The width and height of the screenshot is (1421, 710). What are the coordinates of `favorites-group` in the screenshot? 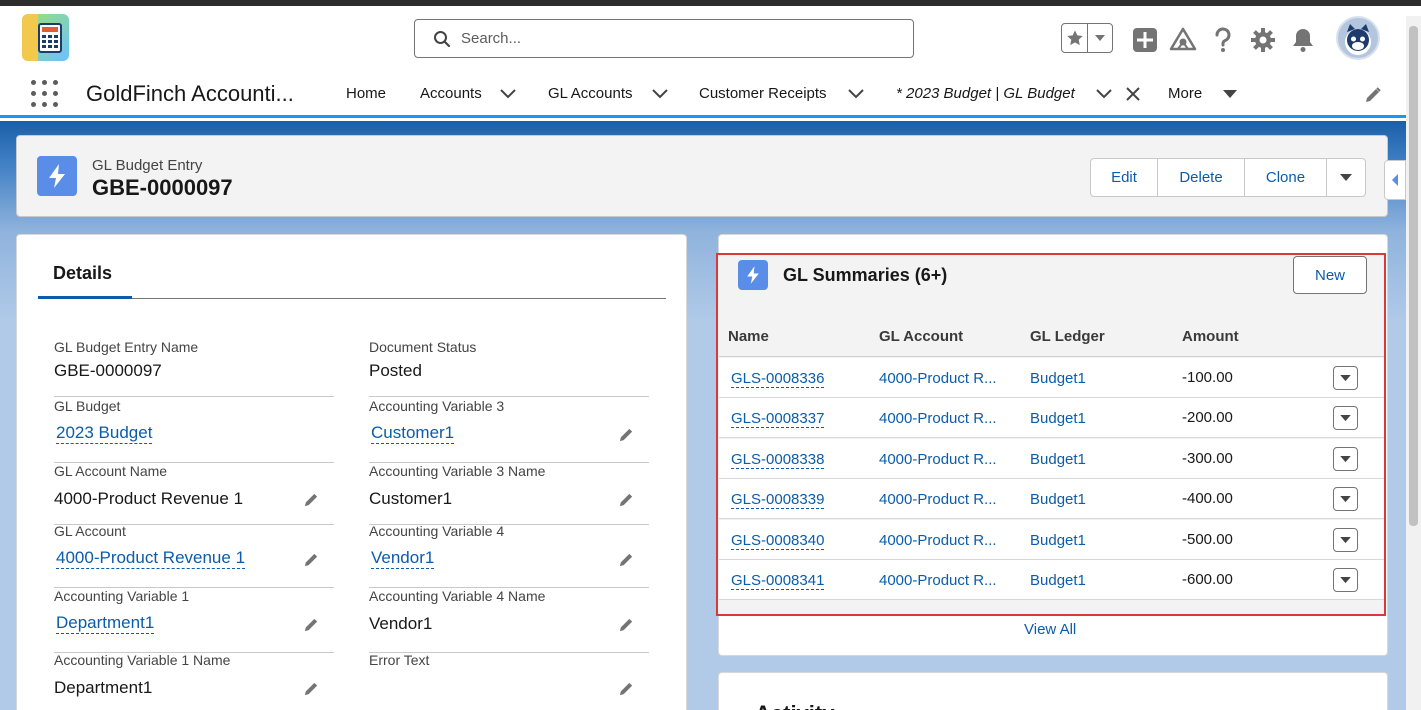 It's located at (1087, 38).